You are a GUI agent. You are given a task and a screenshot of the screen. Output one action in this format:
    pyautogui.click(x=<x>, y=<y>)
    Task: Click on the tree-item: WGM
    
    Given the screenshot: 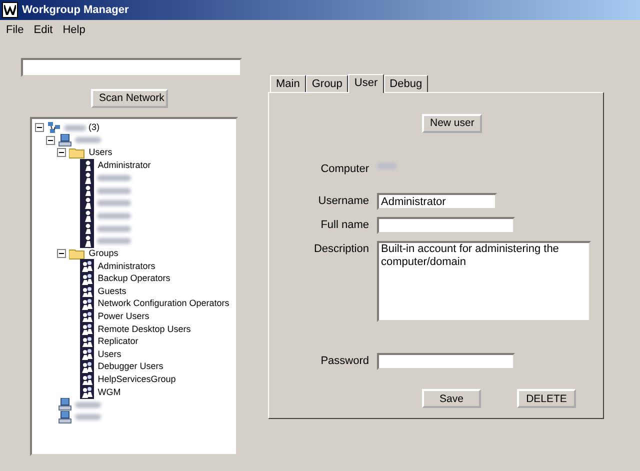 What is the action you would take?
    pyautogui.click(x=109, y=393)
    